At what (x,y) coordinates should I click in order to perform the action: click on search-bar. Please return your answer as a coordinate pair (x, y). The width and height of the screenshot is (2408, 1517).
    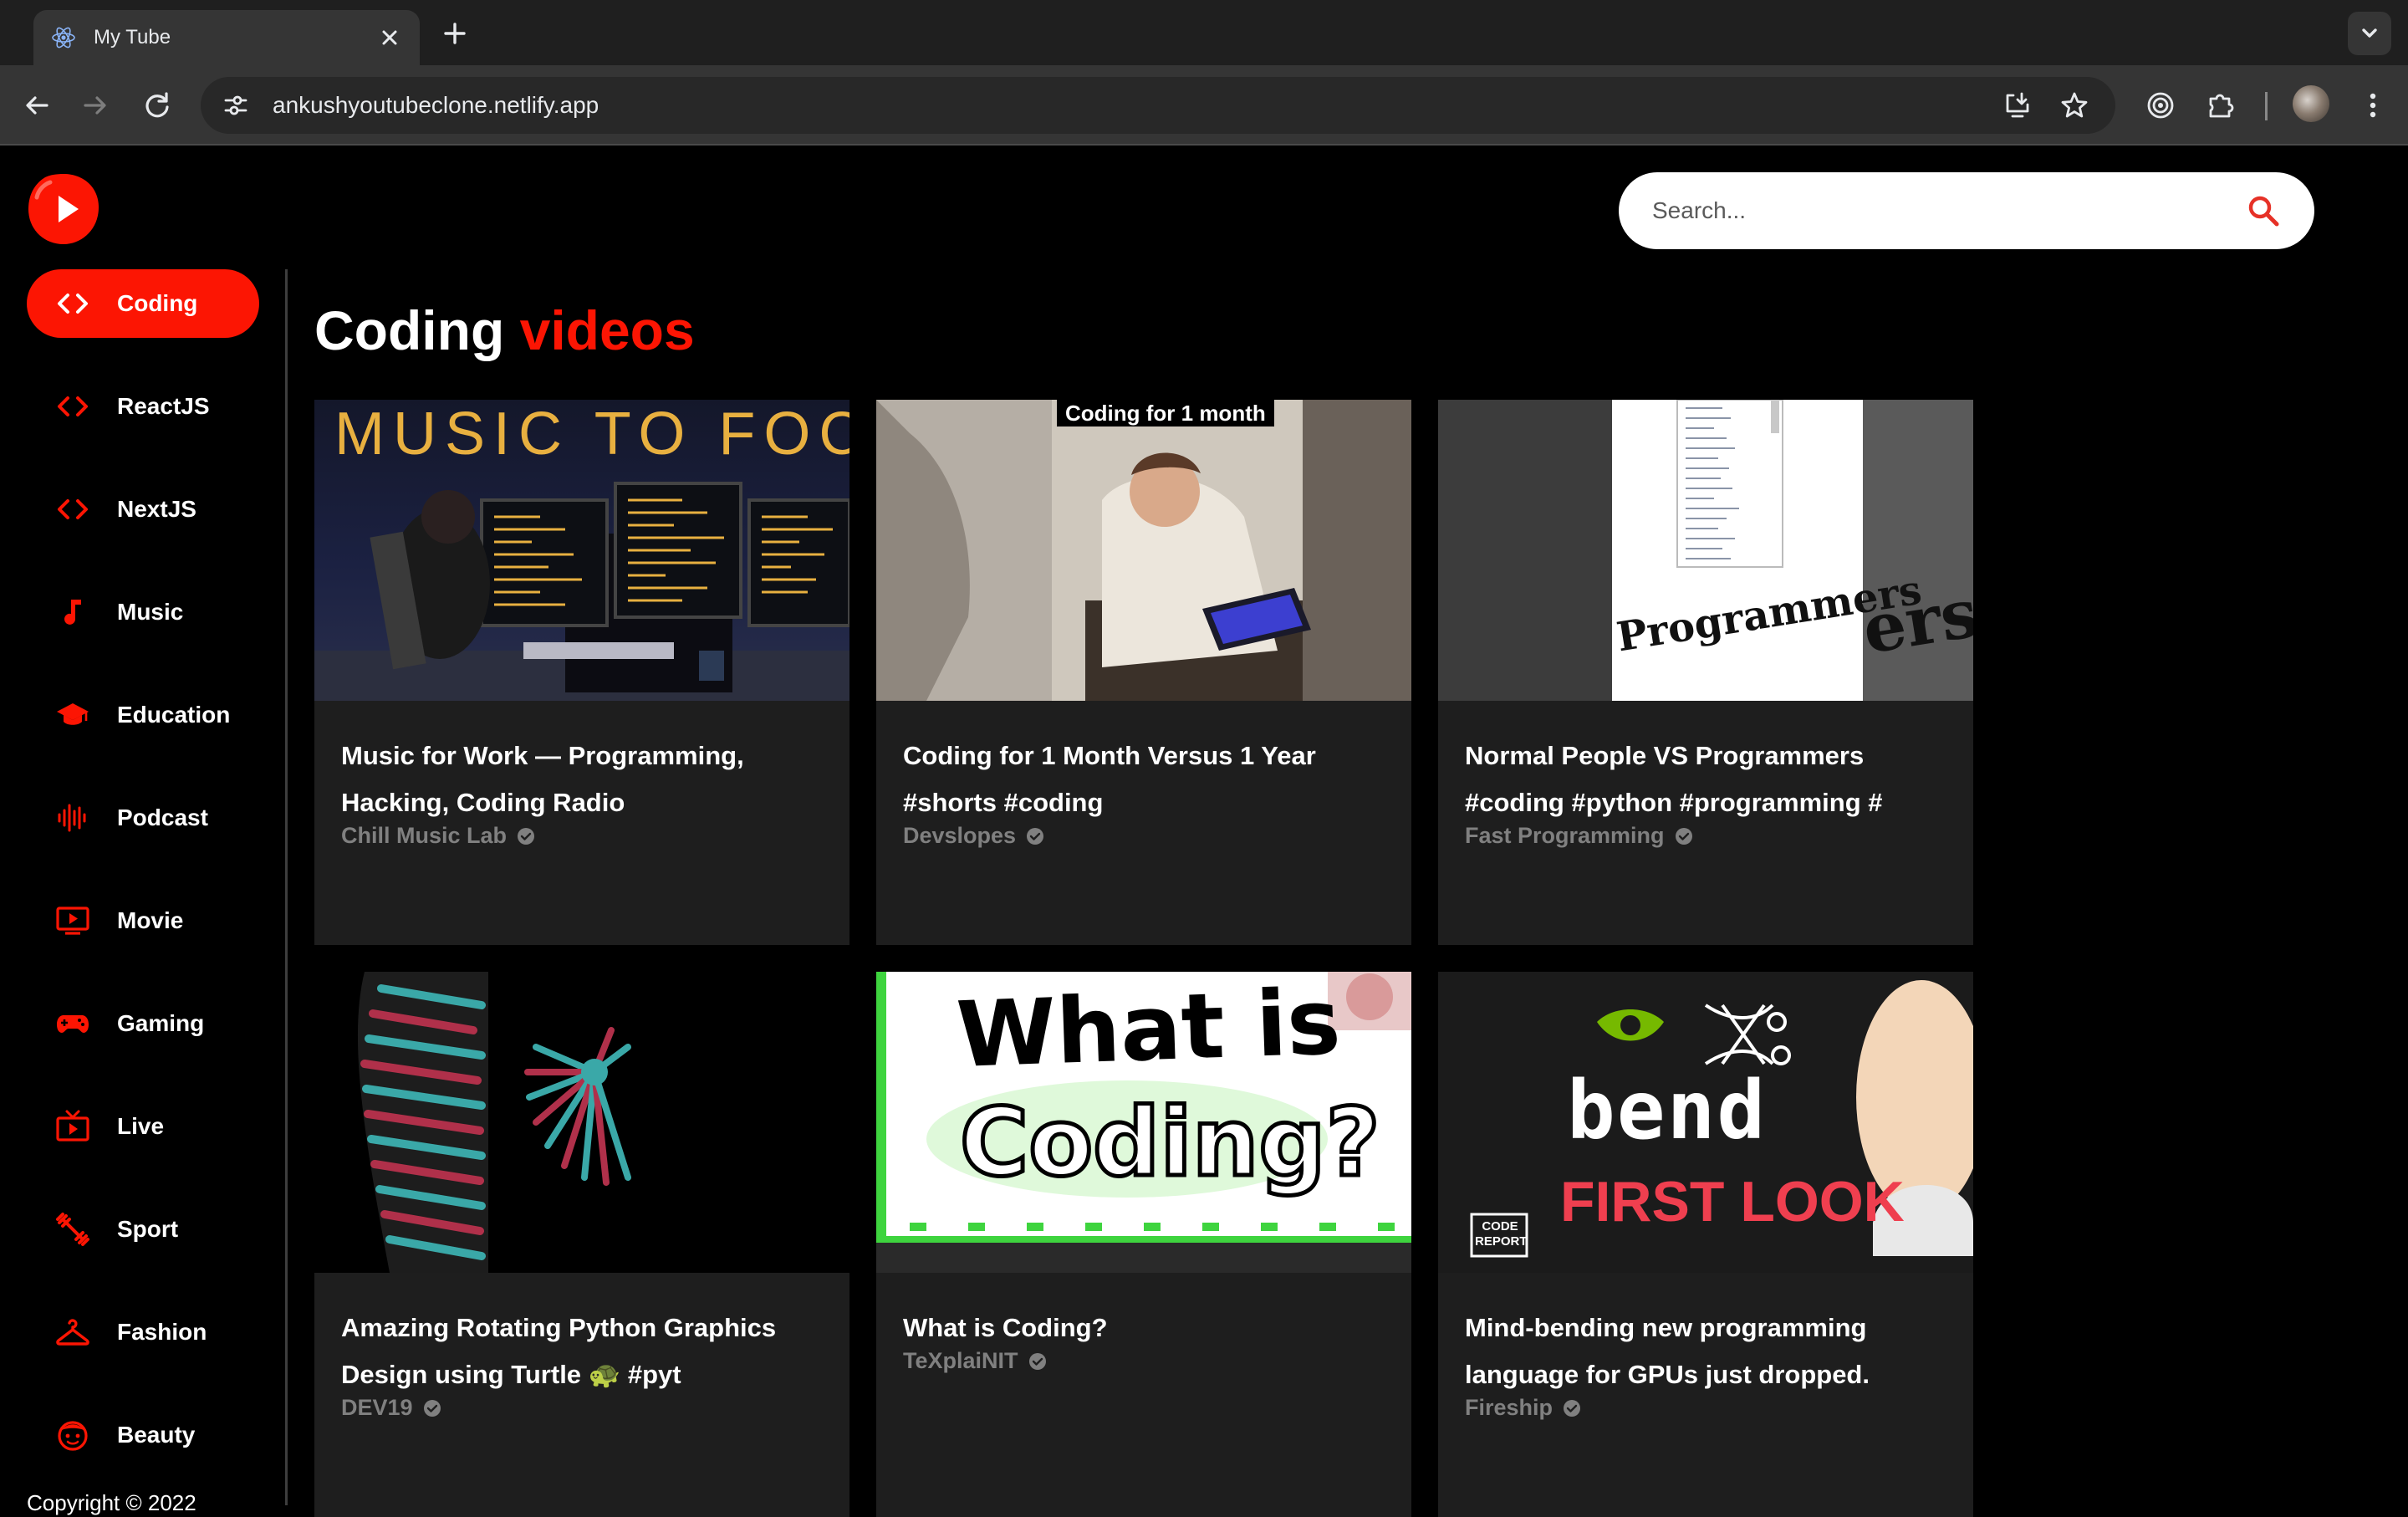
    Looking at the image, I should click on (1966, 210).